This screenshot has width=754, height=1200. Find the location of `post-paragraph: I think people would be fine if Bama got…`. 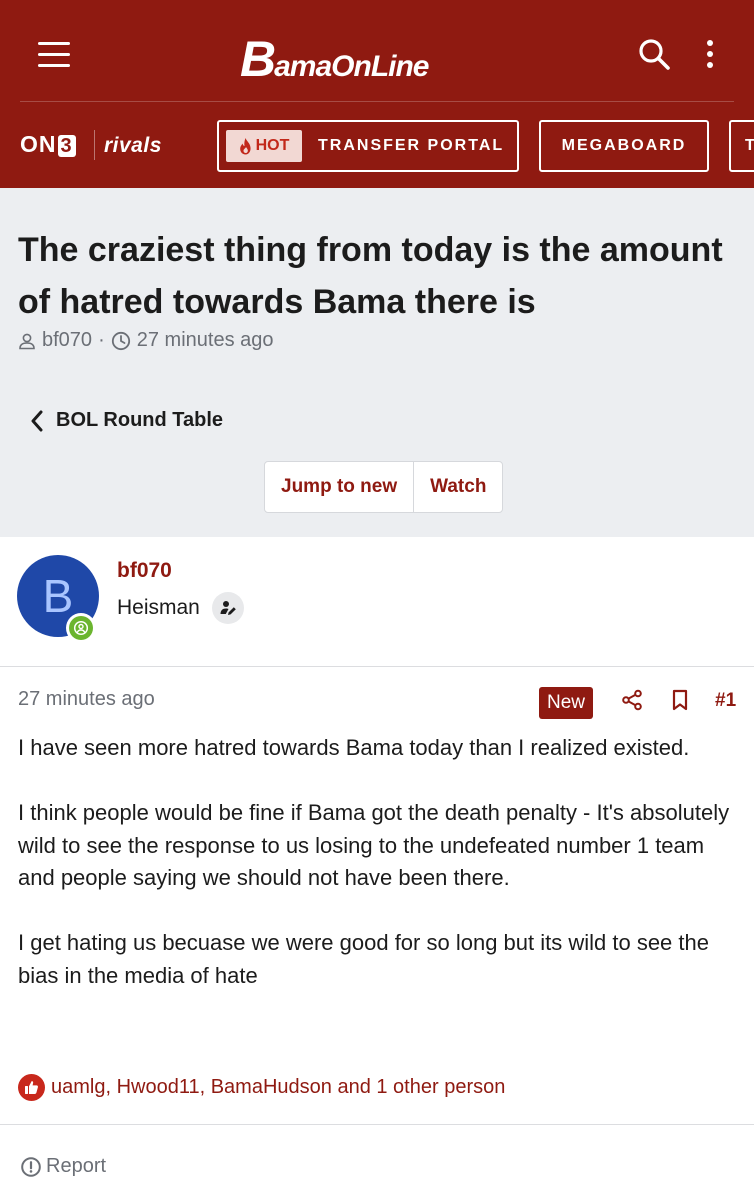

post-paragraph: I think people would be fine if Bama got… is located at coordinates (374, 845).